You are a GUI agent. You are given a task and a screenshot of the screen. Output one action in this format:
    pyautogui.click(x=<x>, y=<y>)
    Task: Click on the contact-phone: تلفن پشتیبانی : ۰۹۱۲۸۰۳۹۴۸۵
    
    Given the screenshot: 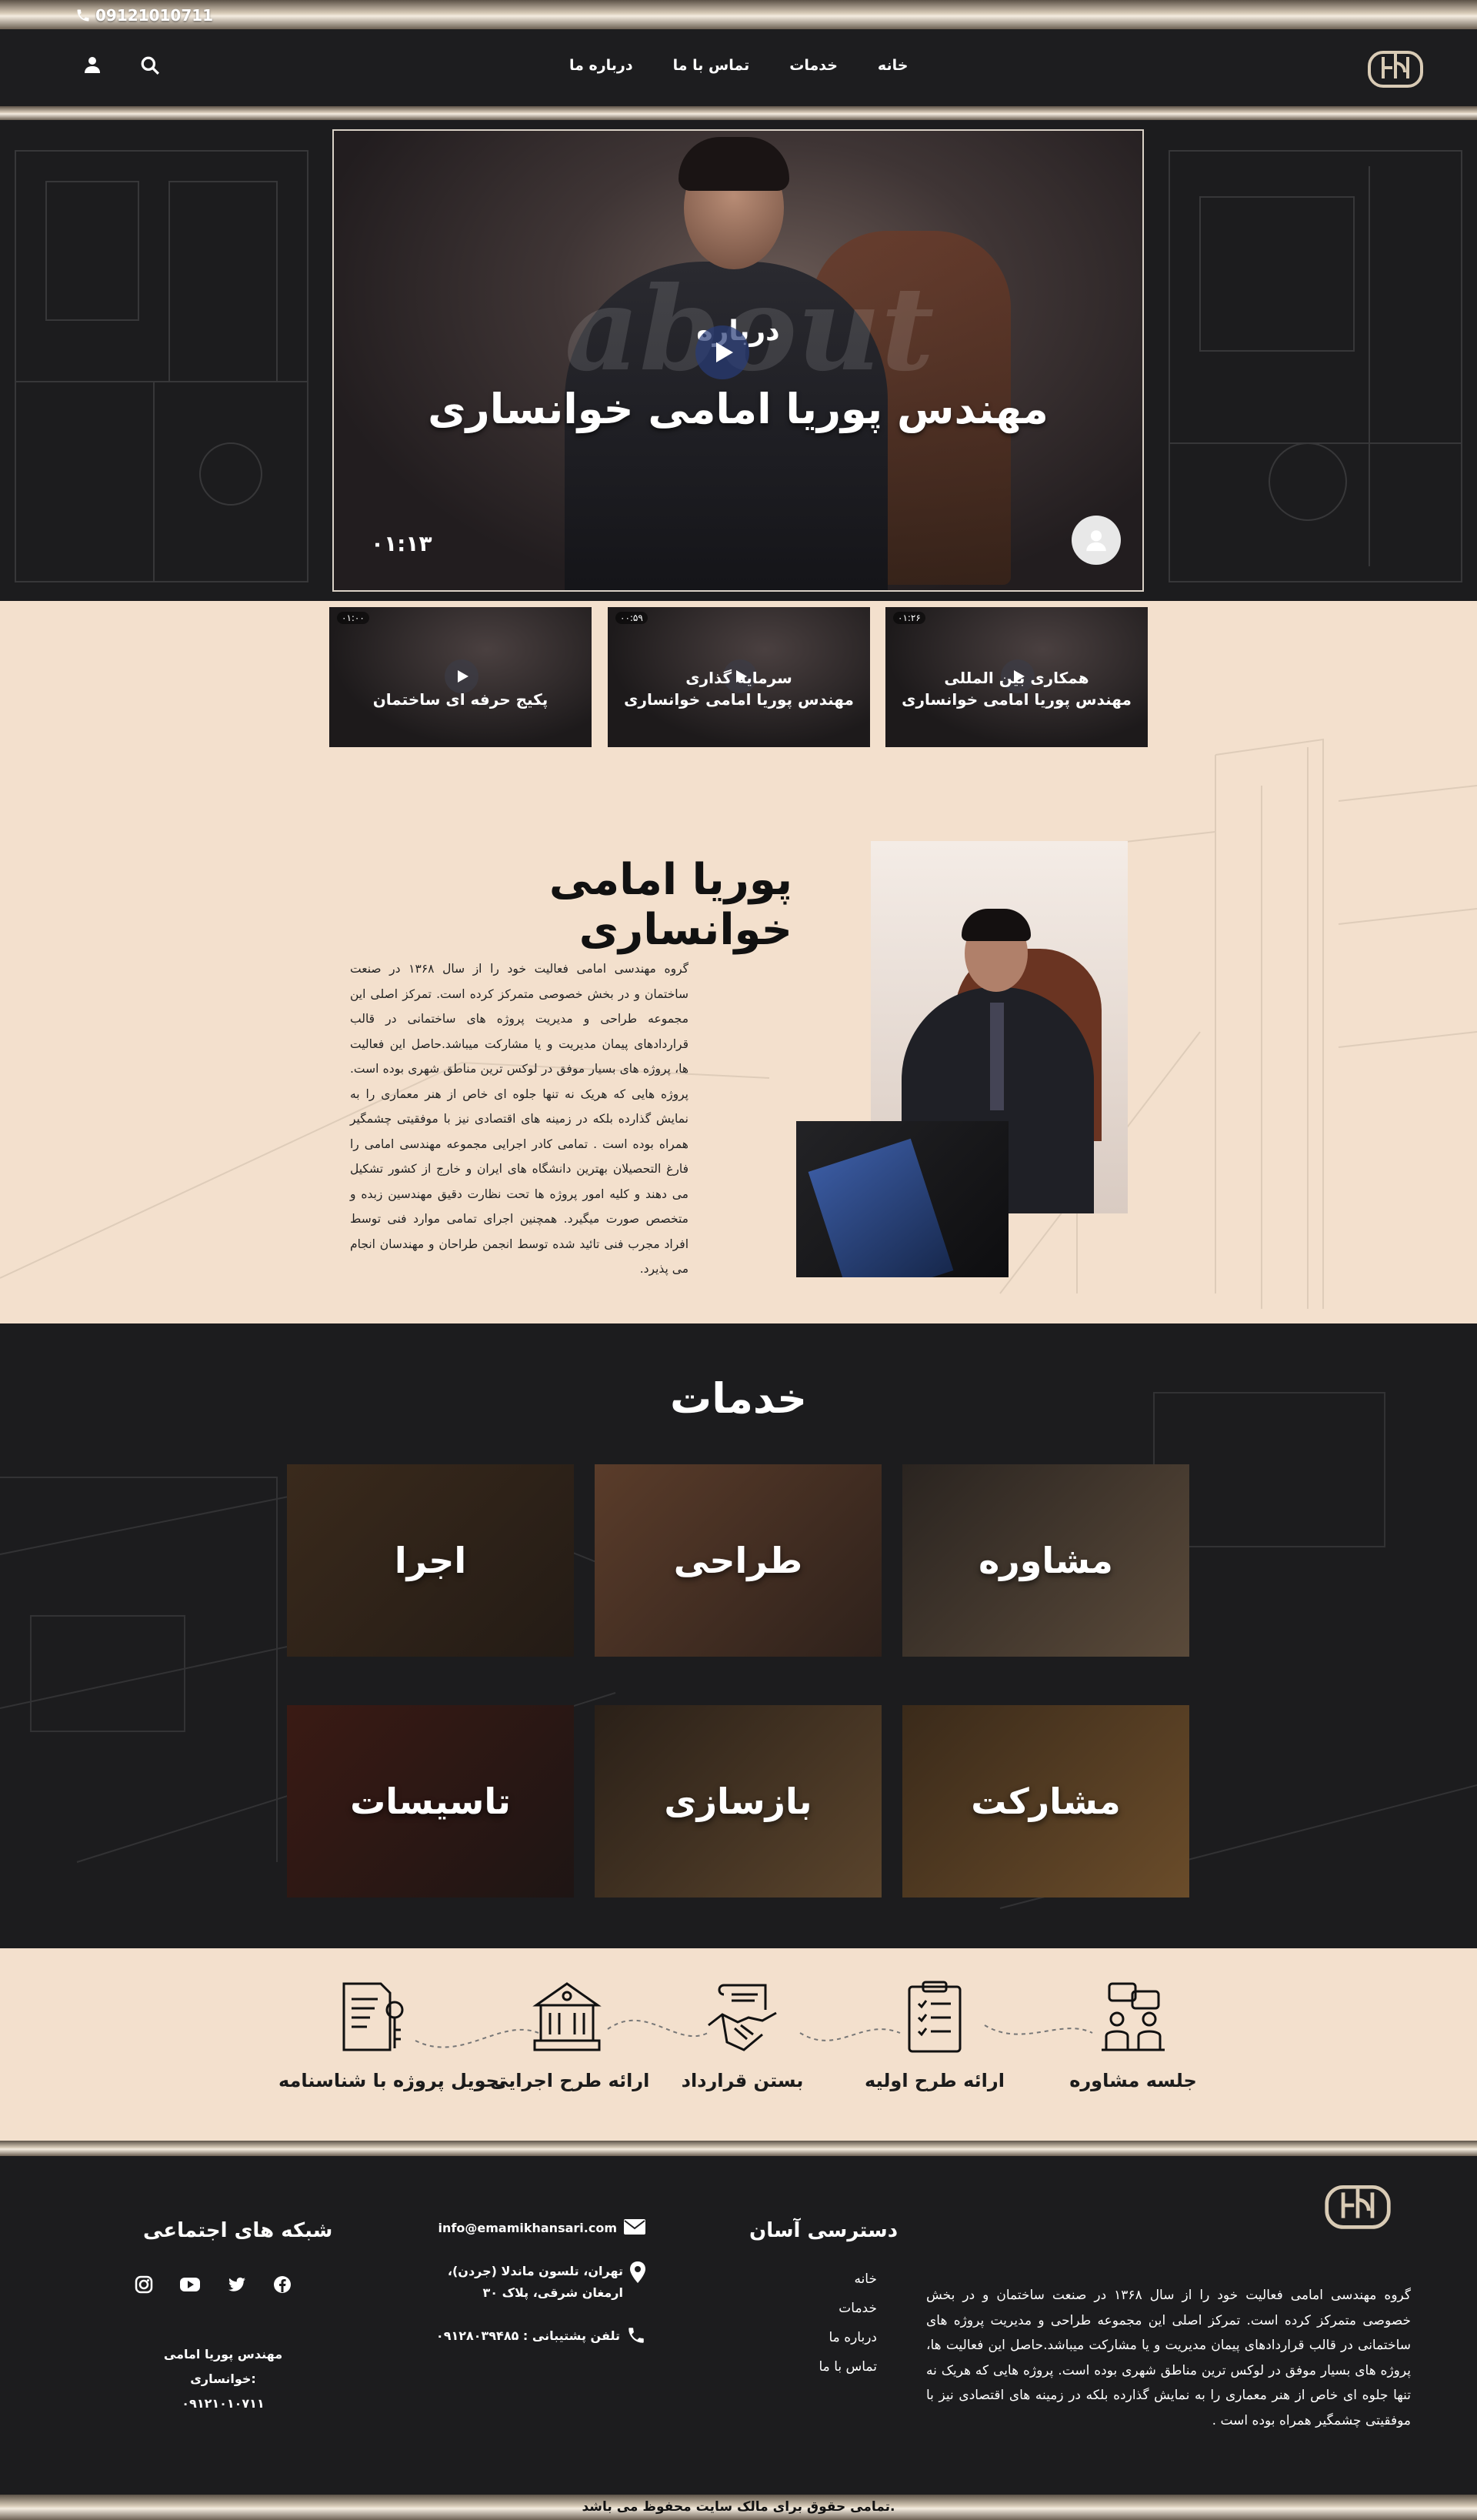 What is the action you would take?
    pyautogui.click(x=523, y=2336)
    